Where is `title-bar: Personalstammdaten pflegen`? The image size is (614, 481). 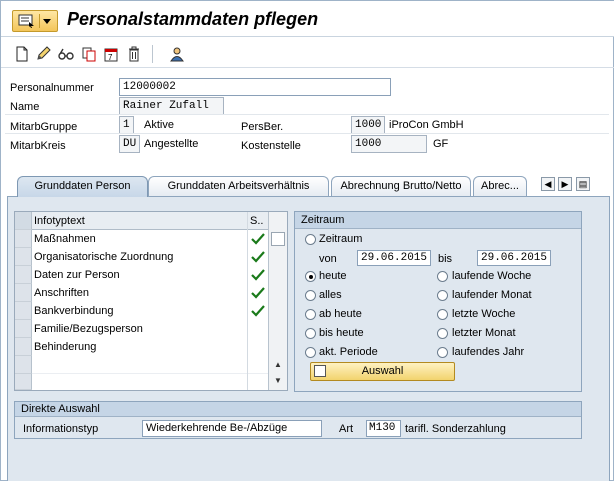
title-bar: Personalstammdaten pflegen is located at coordinates (307, 19).